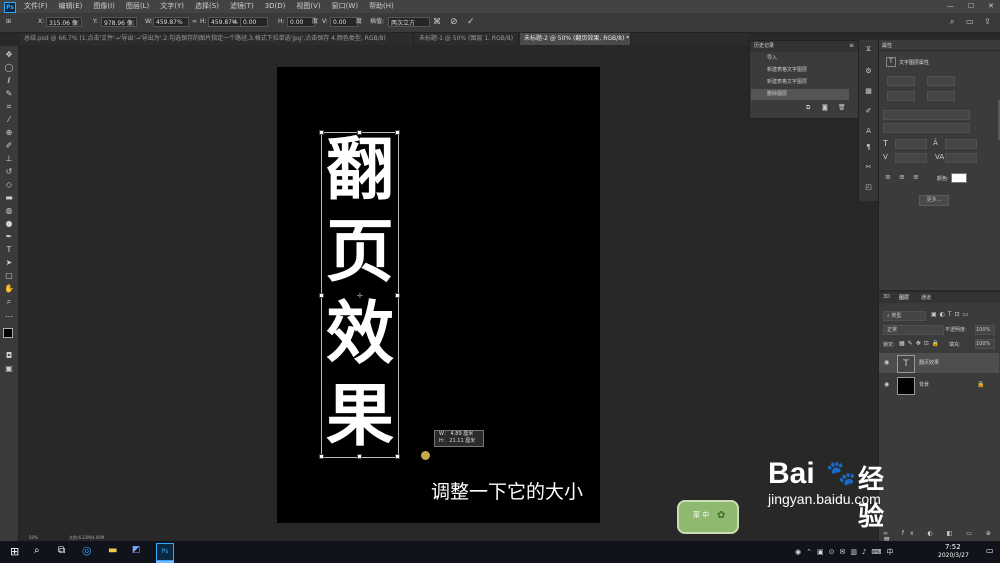  Describe the element at coordinates (64, 22) in the screenshot. I see `x-input` at that location.